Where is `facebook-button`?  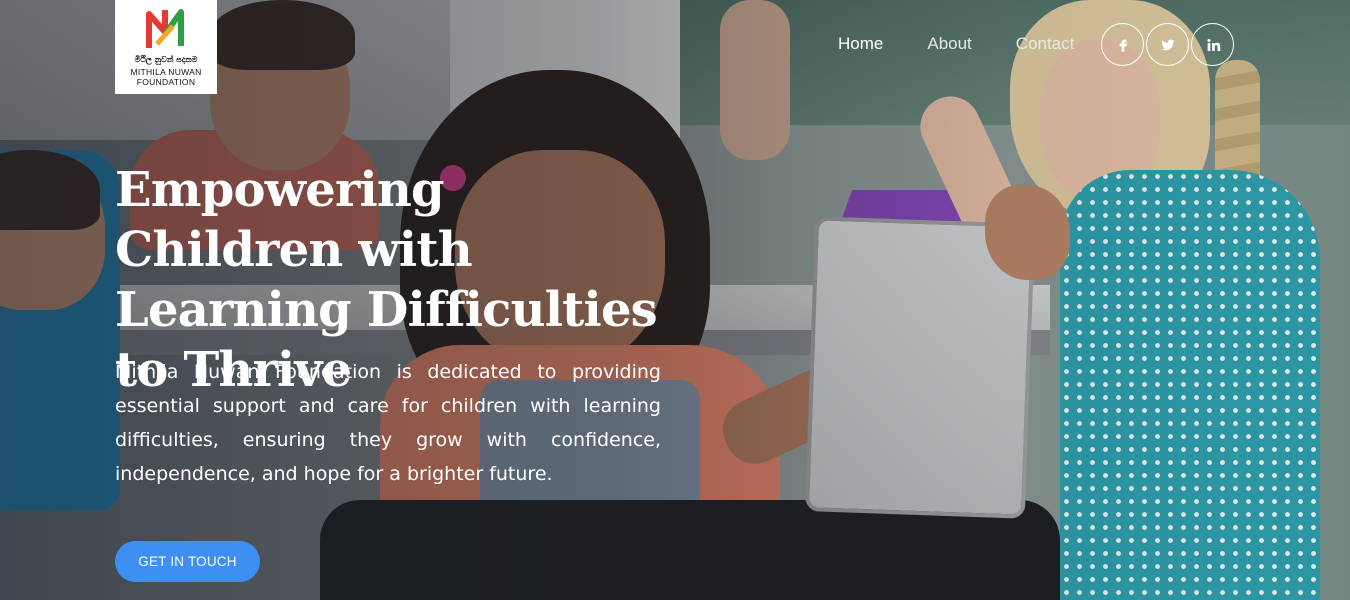 facebook-button is located at coordinates (1122, 44).